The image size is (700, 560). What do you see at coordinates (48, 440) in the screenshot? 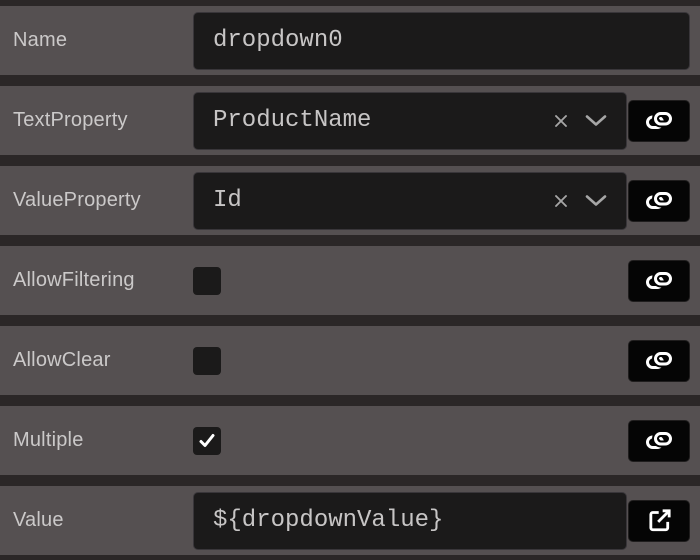
I see `property-label: Multiple` at bounding box center [48, 440].